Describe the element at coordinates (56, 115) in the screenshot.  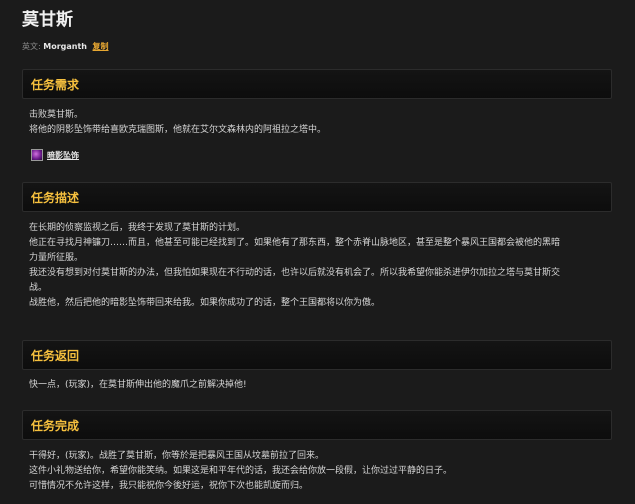
I see `requirements-line: 击败莫甘斯。` at that location.